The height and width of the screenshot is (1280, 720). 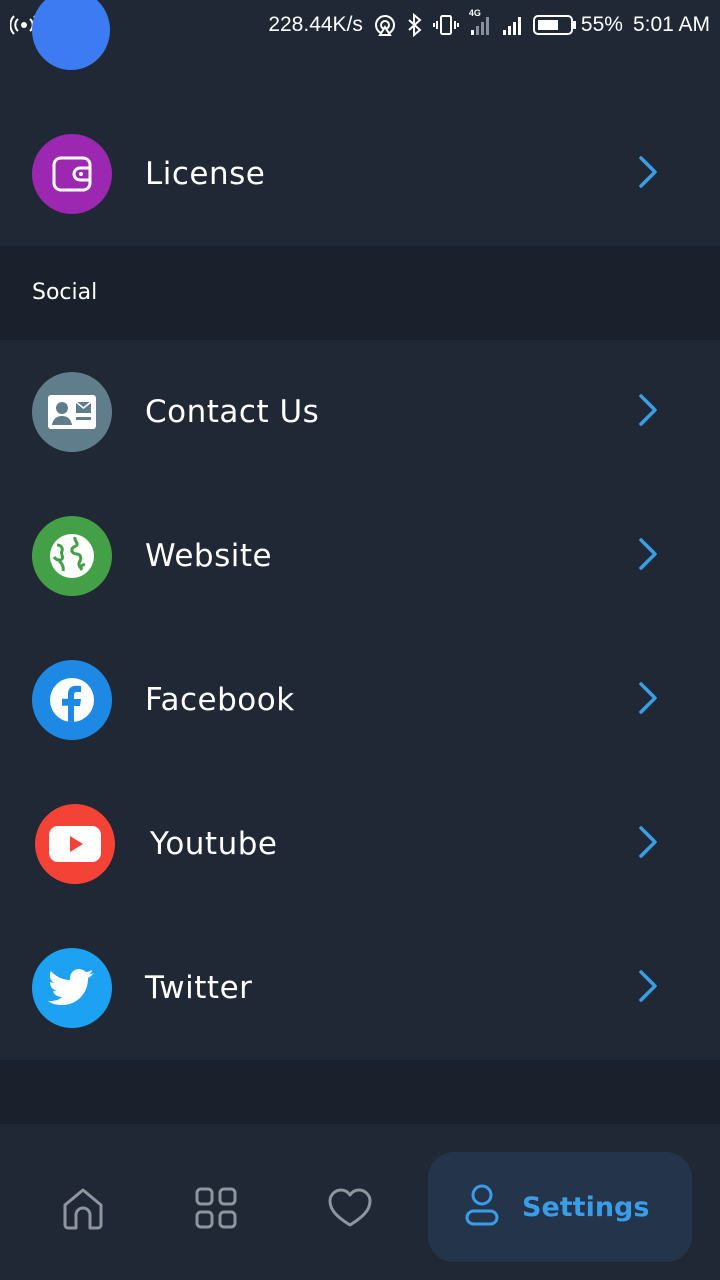 What do you see at coordinates (360, 412) in the screenshot?
I see `list-item-contact-us: Contact Us` at bounding box center [360, 412].